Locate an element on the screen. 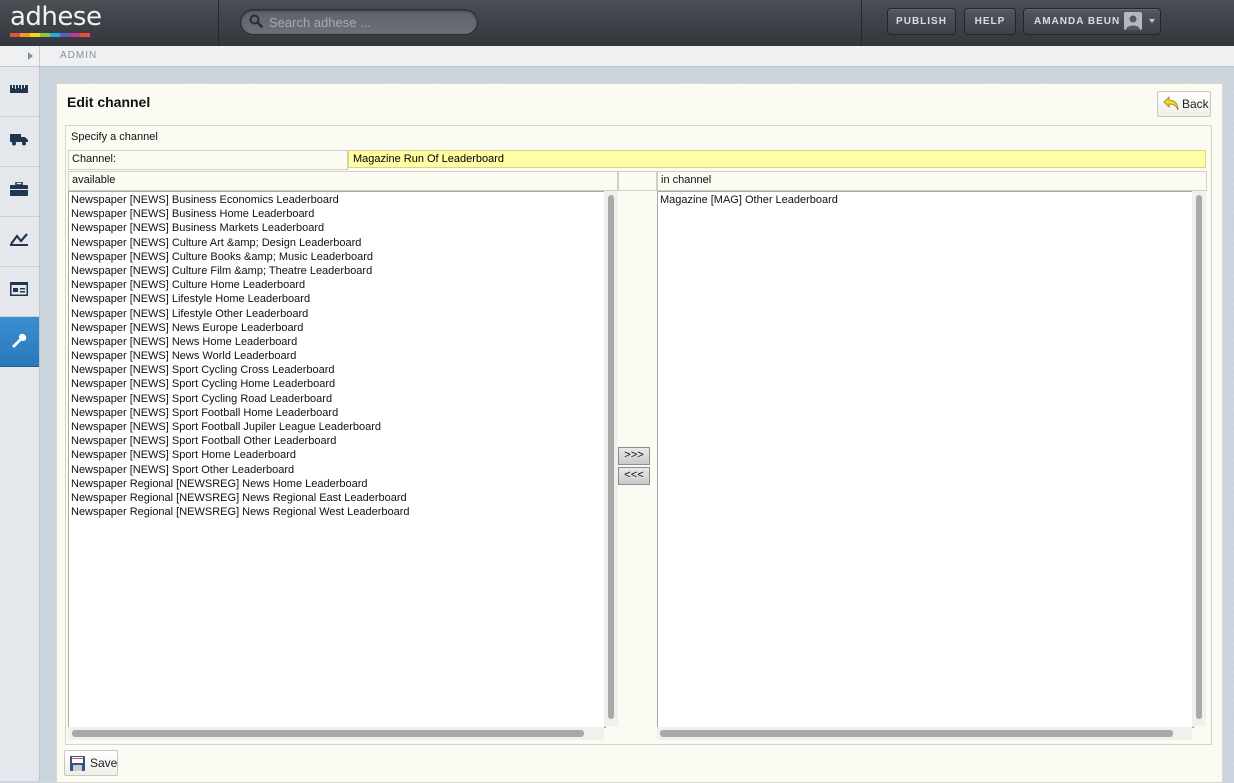 This screenshot has height=783, width=1234. publish-button: PUBLISH is located at coordinates (921, 21).